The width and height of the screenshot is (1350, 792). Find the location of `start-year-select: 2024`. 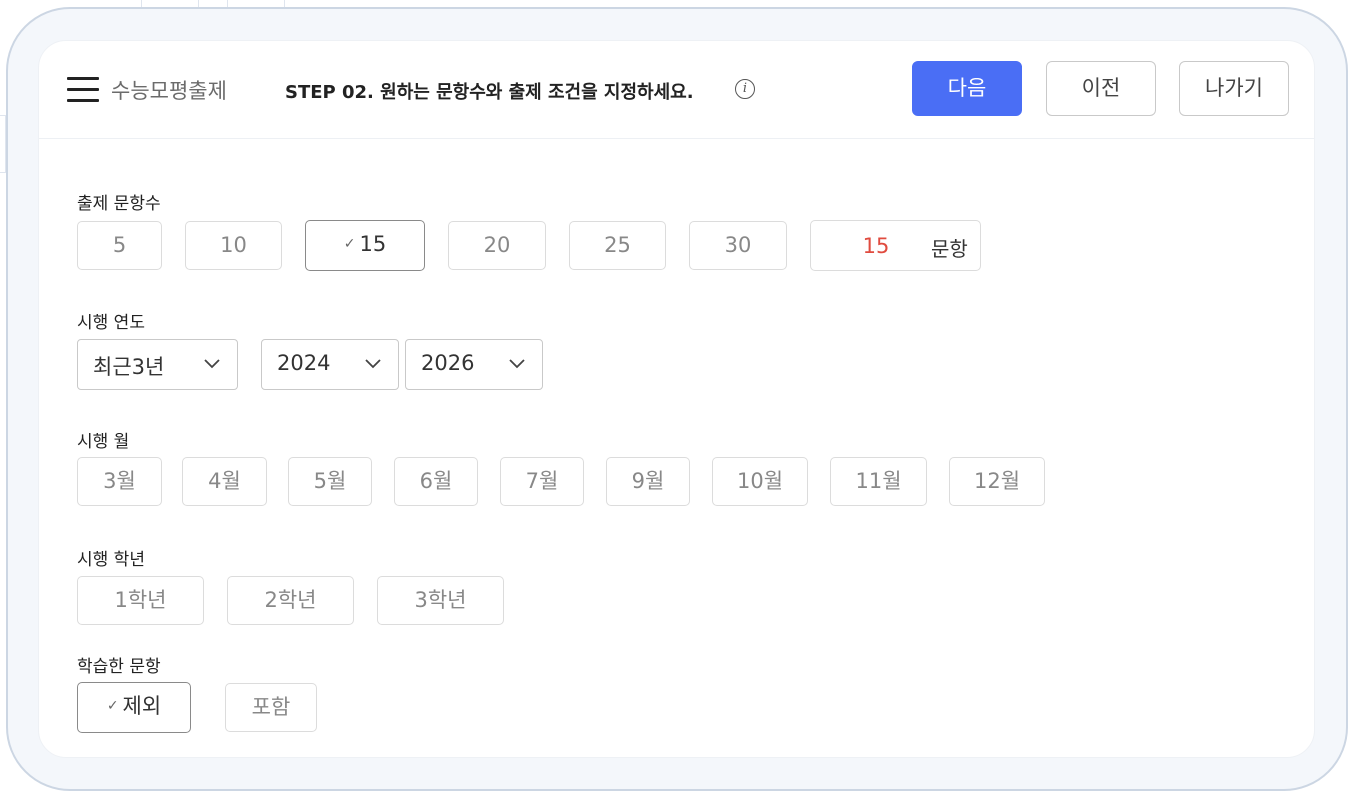

start-year-select: 2024 is located at coordinates (330, 364).